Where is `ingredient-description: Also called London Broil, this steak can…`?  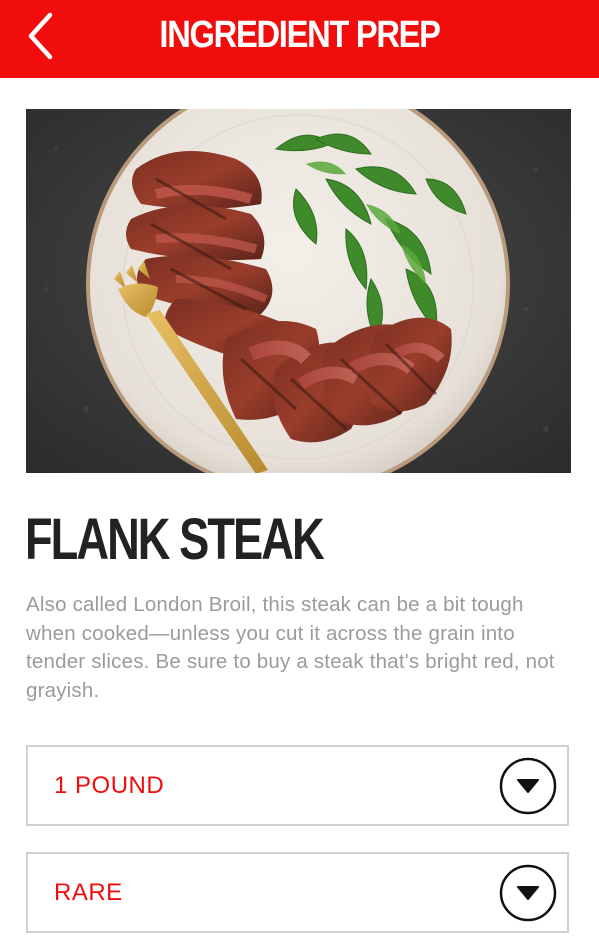
ingredient-description: Also called London Broil, this steak can… is located at coordinates (290, 647).